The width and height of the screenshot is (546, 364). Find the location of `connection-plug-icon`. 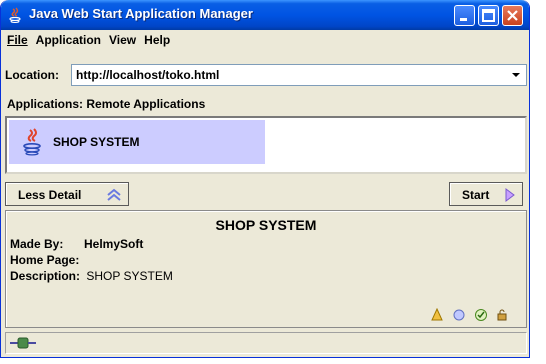

connection-plug-icon is located at coordinates (23, 343).